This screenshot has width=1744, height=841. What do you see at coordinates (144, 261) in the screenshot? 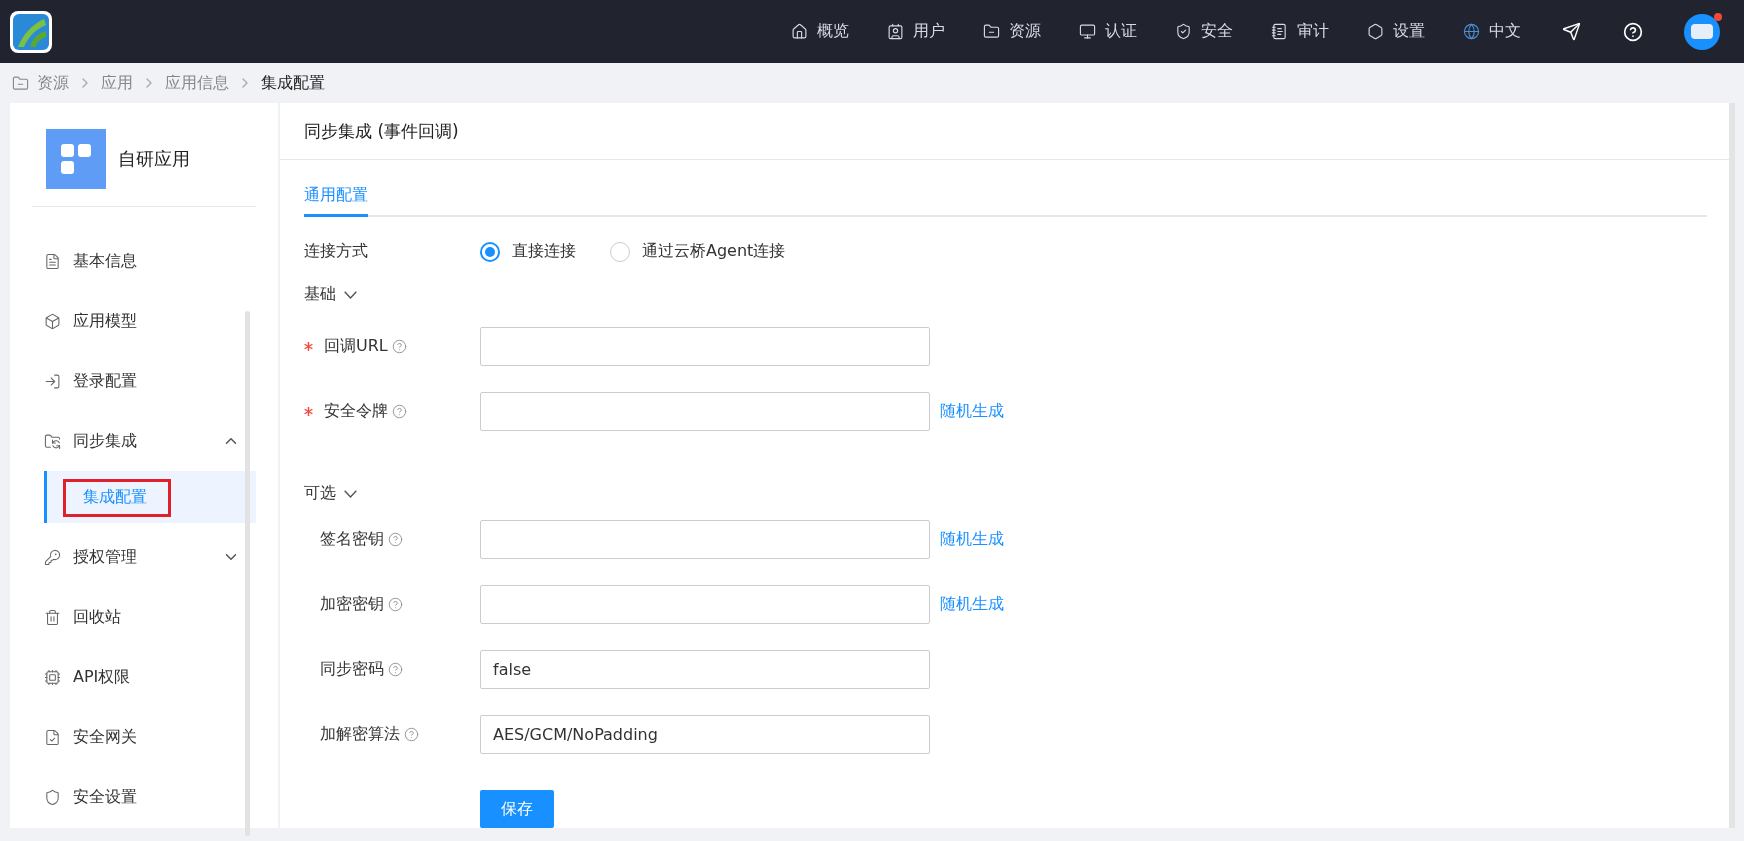
I see `sidebar-item: 基本信息` at bounding box center [144, 261].